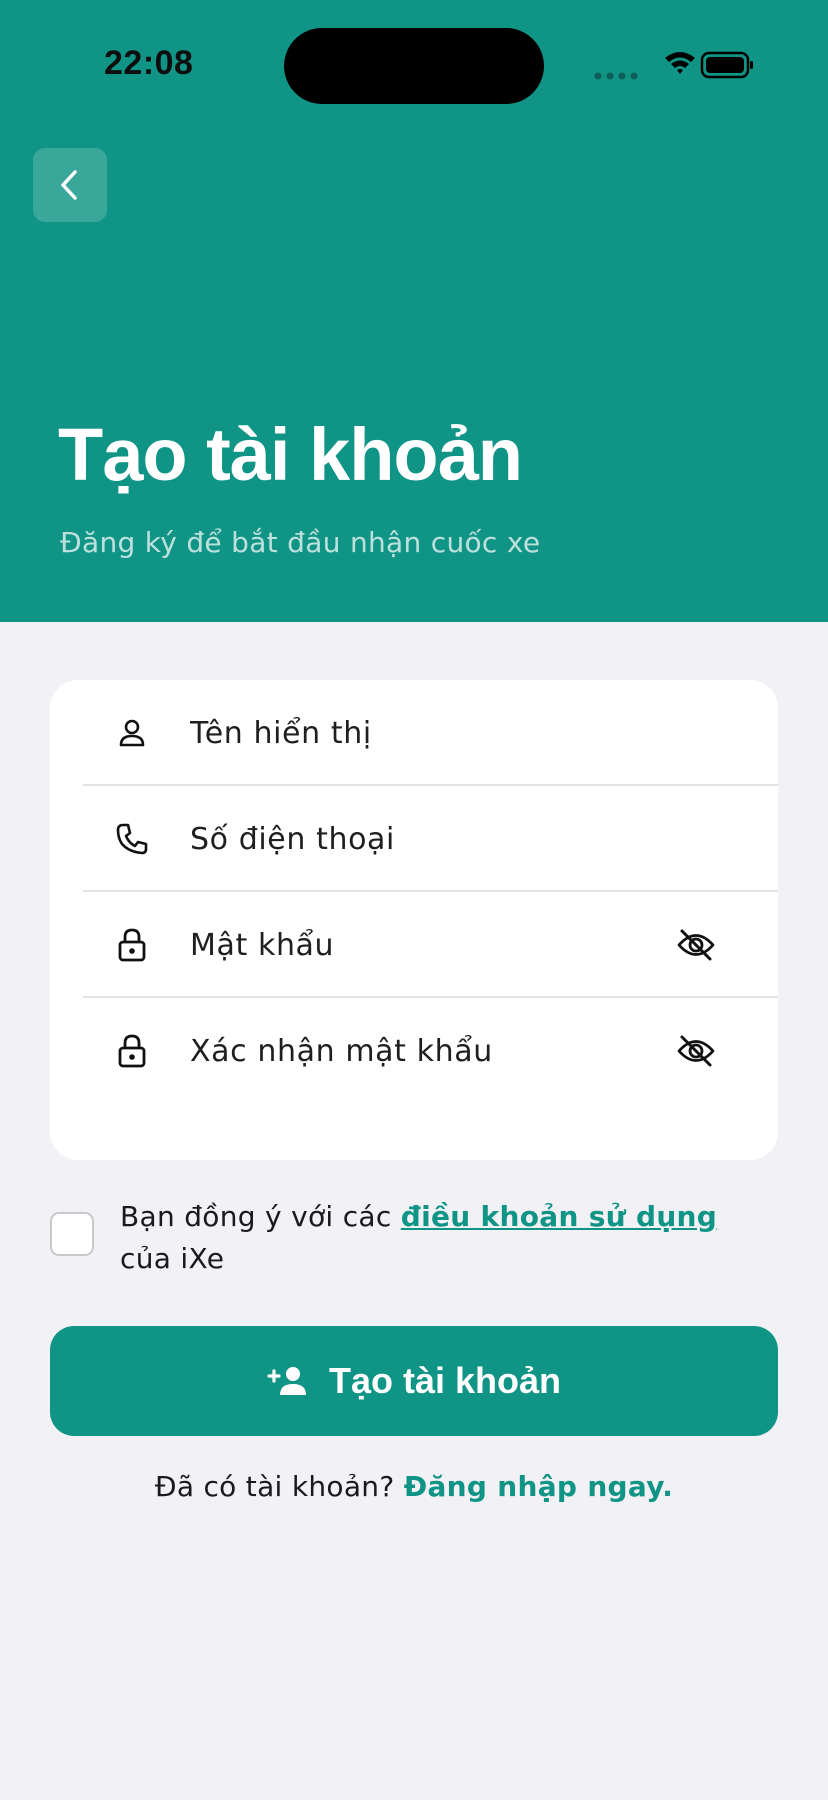 The image size is (828, 1800). Describe the element at coordinates (425, 1051) in the screenshot. I see `confirm-password-input` at that location.